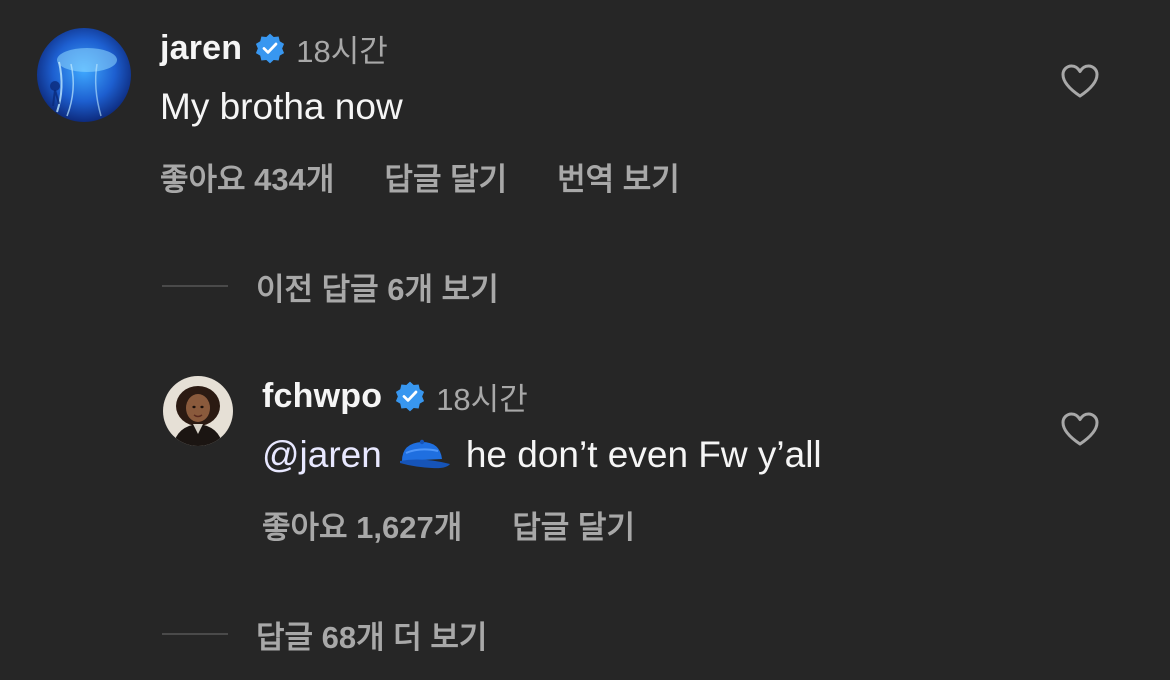 The height and width of the screenshot is (680, 1170). I want to click on likes-count-button: 좋아요 1,627개, so click(362, 524).